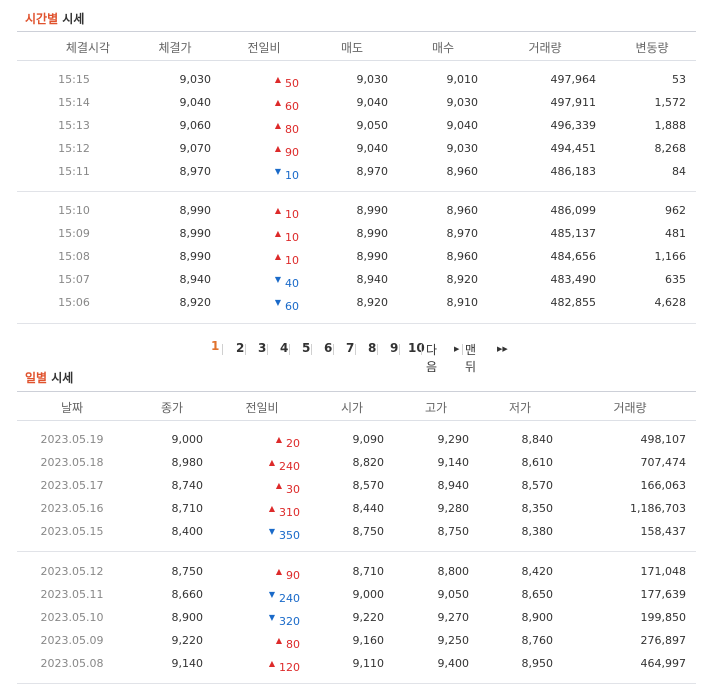 Image resolution: width=702 pixels, height=686 pixels. Describe the element at coordinates (72, 663) in the screenshot. I see `date-cell: 2023.05.08` at that location.